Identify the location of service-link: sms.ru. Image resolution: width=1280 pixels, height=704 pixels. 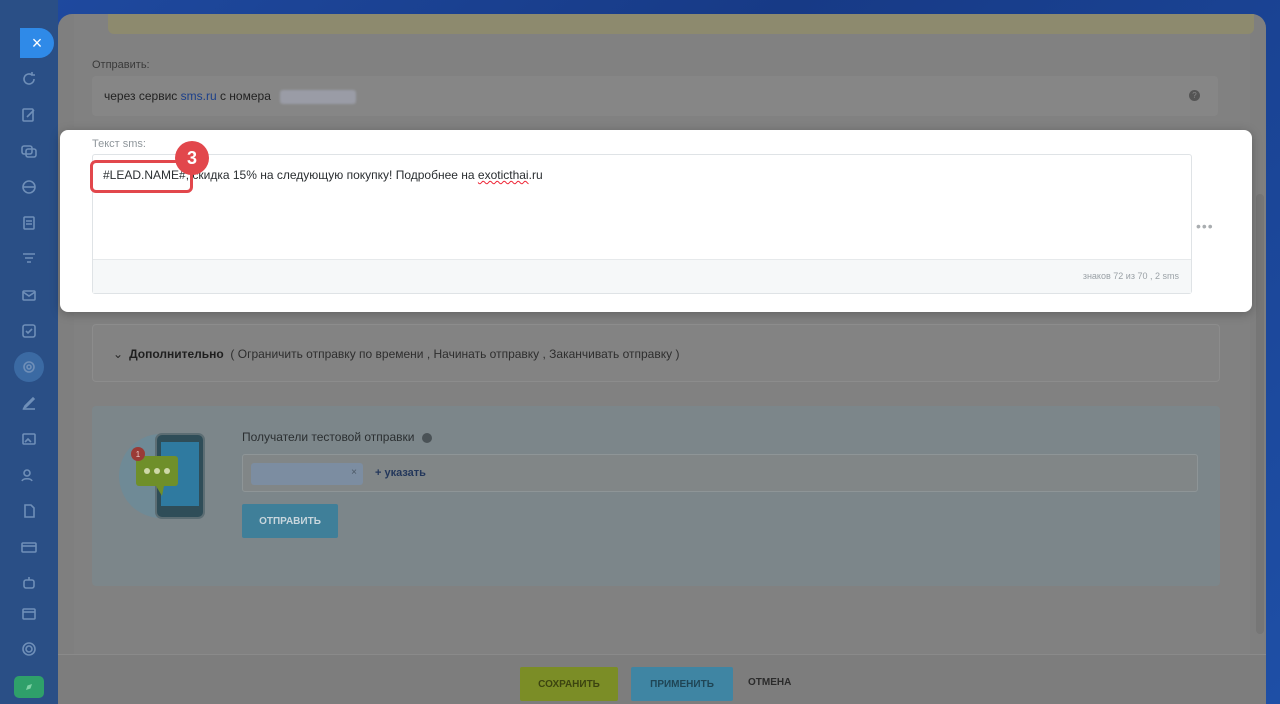
(199, 96).